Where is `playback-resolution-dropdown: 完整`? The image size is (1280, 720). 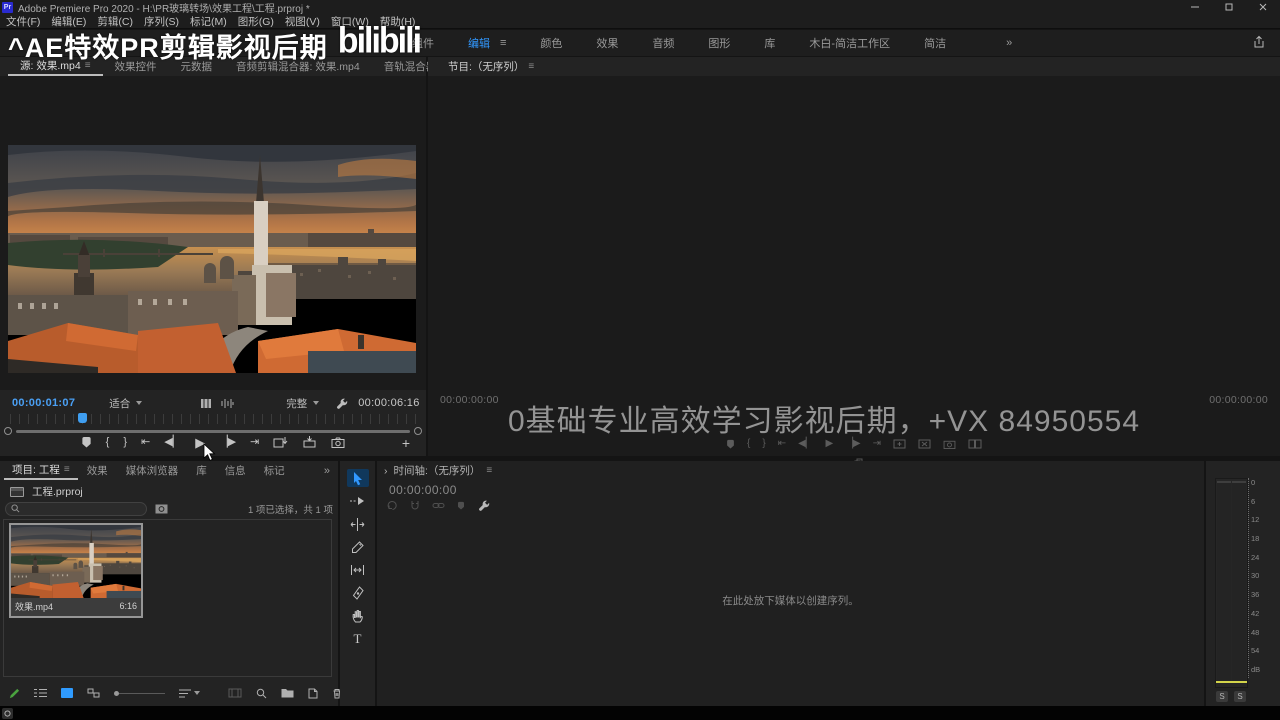 playback-resolution-dropdown: 完整 is located at coordinates (303, 403).